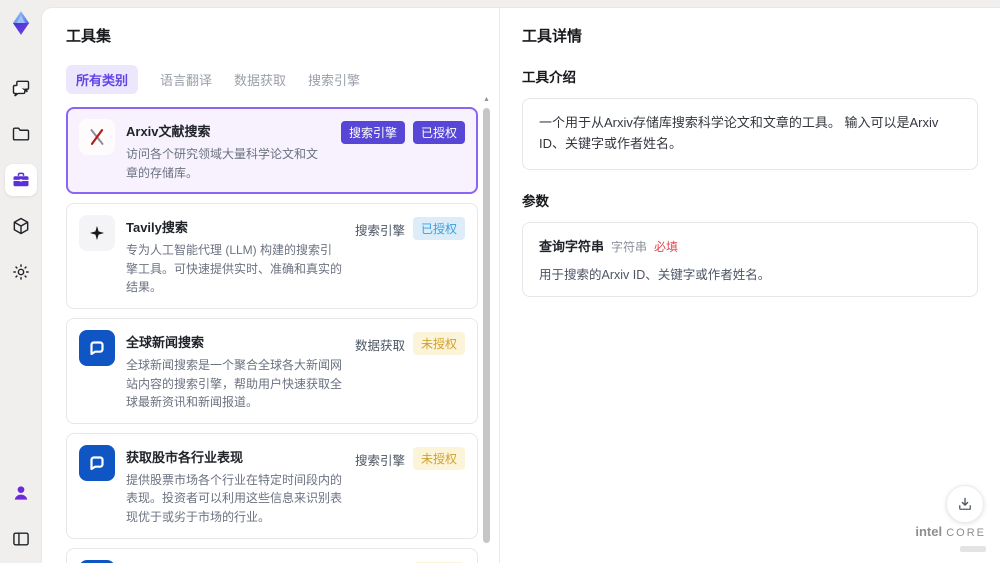 This screenshot has height=563, width=1000. I want to click on tool-name: Tavily搜索, so click(157, 228).